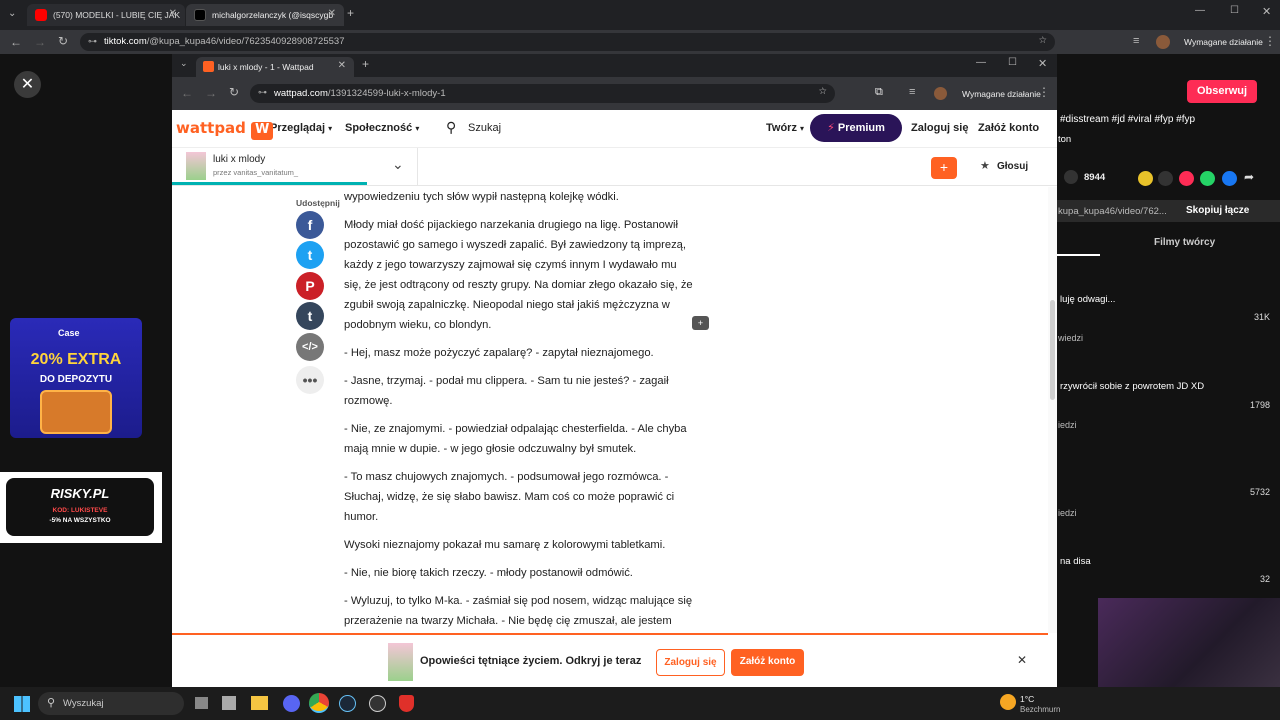  Describe the element at coordinates (239, 159) in the screenshot. I see `story-title: luki x mlody` at that location.